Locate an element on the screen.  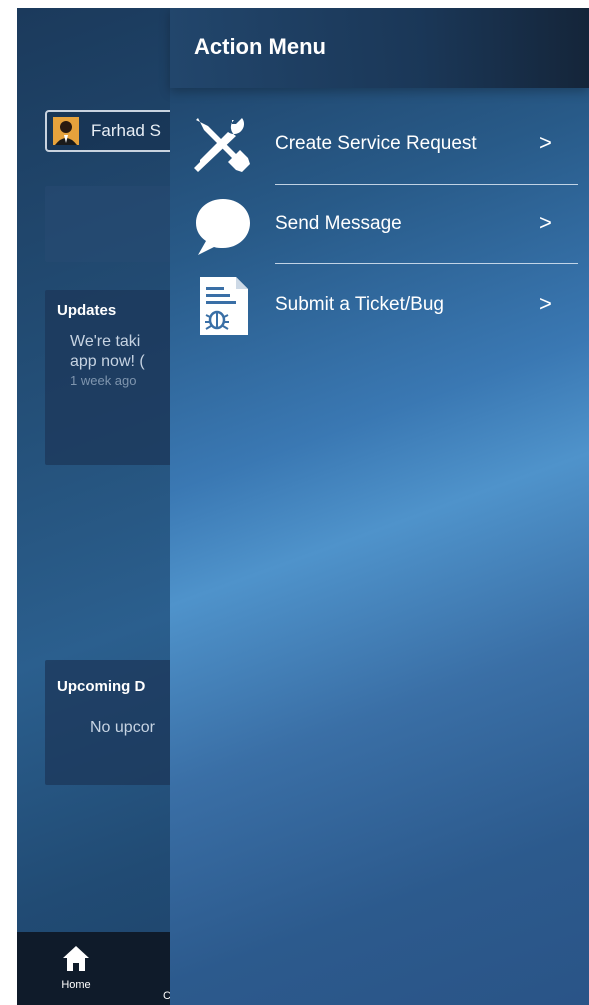
menu-item-submit-ticket-bug: Submit a Ticket/Bug > is located at coordinates (379, 305).